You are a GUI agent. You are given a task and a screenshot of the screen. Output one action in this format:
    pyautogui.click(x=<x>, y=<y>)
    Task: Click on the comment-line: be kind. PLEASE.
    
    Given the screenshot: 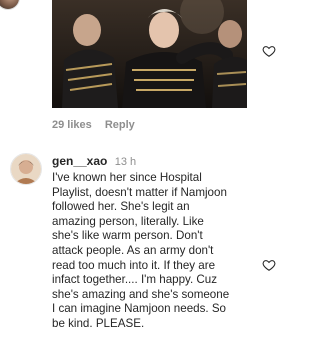 What is the action you would take?
    pyautogui.click(x=98, y=323)
    